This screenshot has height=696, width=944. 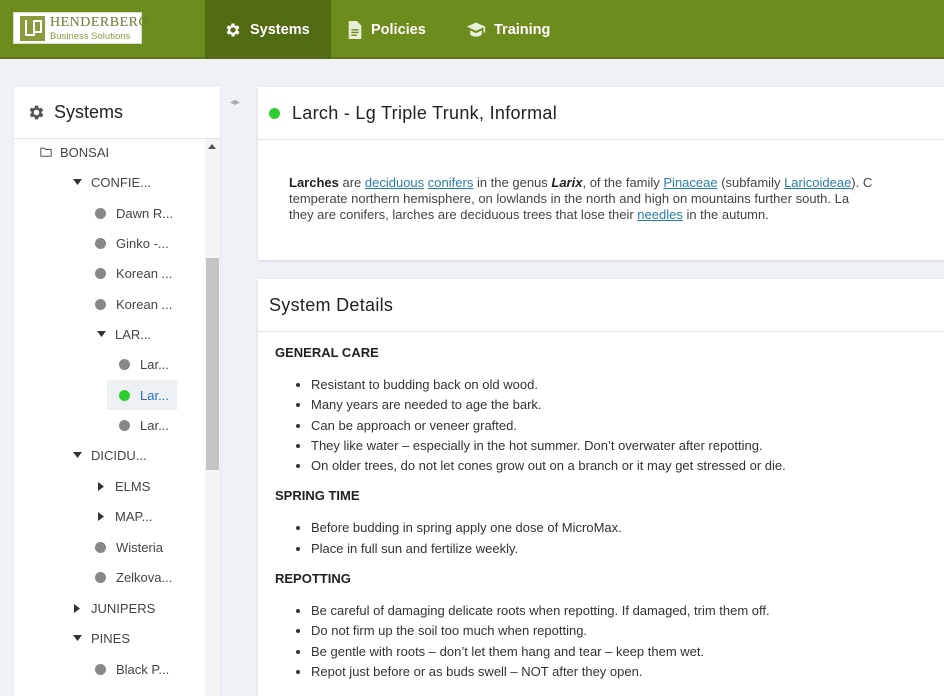 I want to click on tree-item-bonsai: BONSAI, so click(x=74, y=152).